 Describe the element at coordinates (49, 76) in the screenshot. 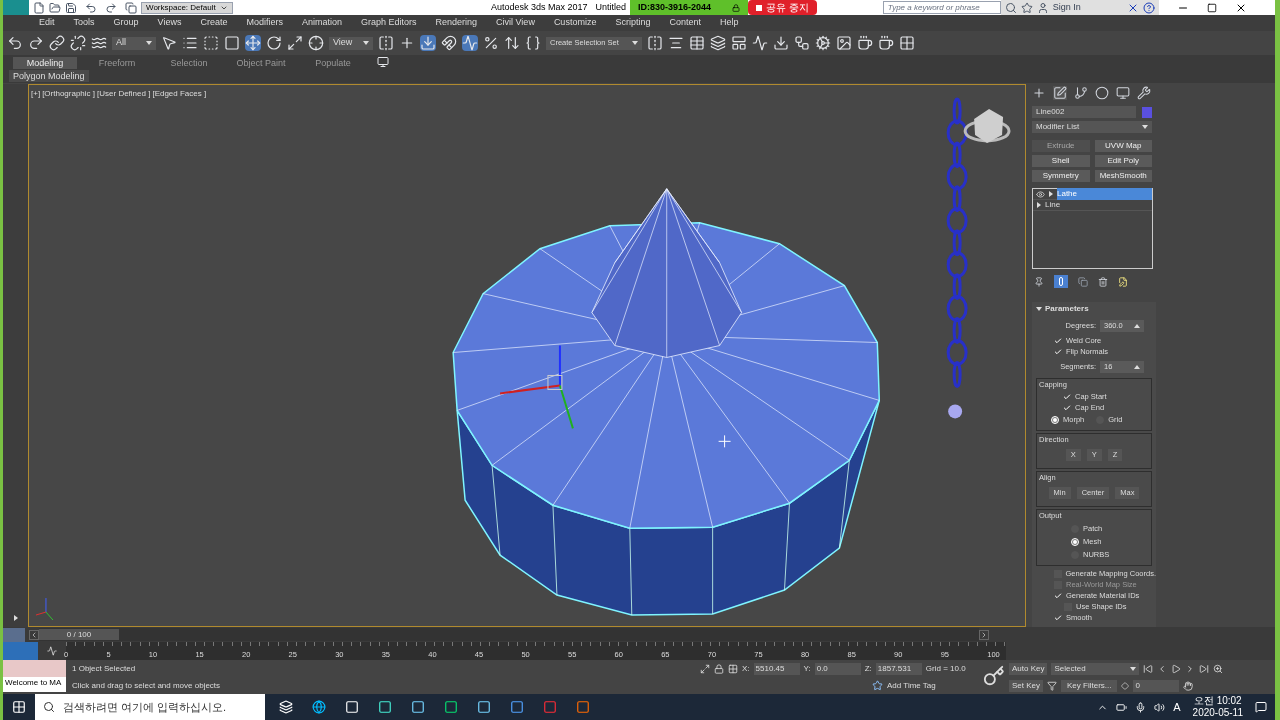

I see `ribbon-panel-button: Polygon Modeling` at that location.